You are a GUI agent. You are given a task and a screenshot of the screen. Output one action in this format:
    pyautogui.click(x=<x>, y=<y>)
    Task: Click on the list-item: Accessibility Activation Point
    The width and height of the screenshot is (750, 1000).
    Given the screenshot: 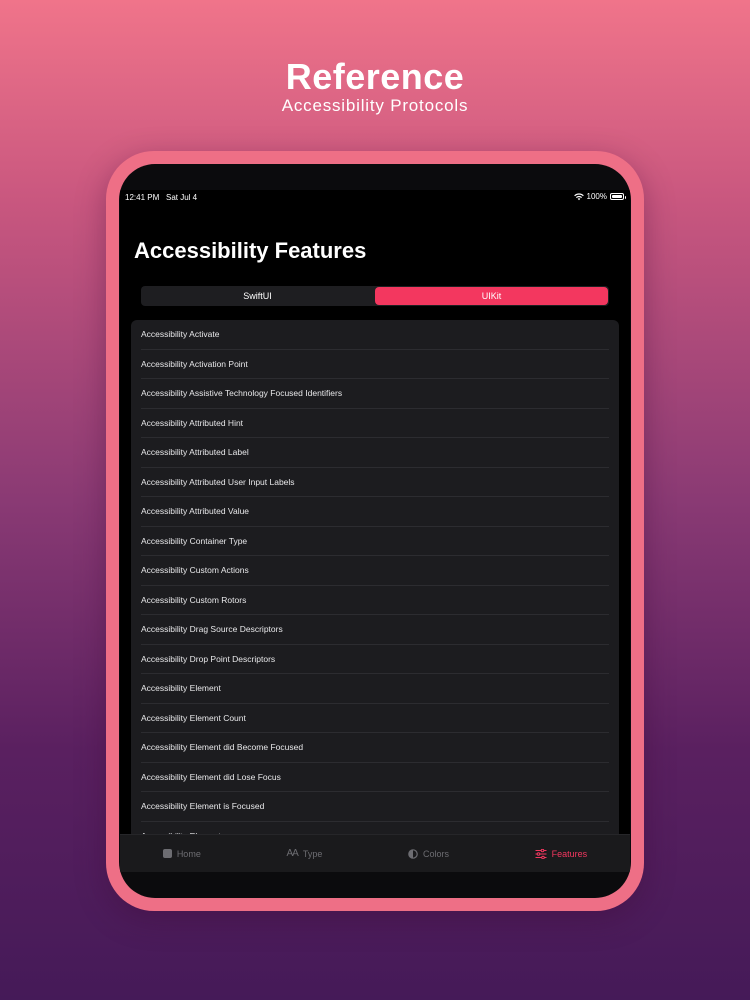 What is the action you would take?
    pyautogui.click(x=375, y=365)
    